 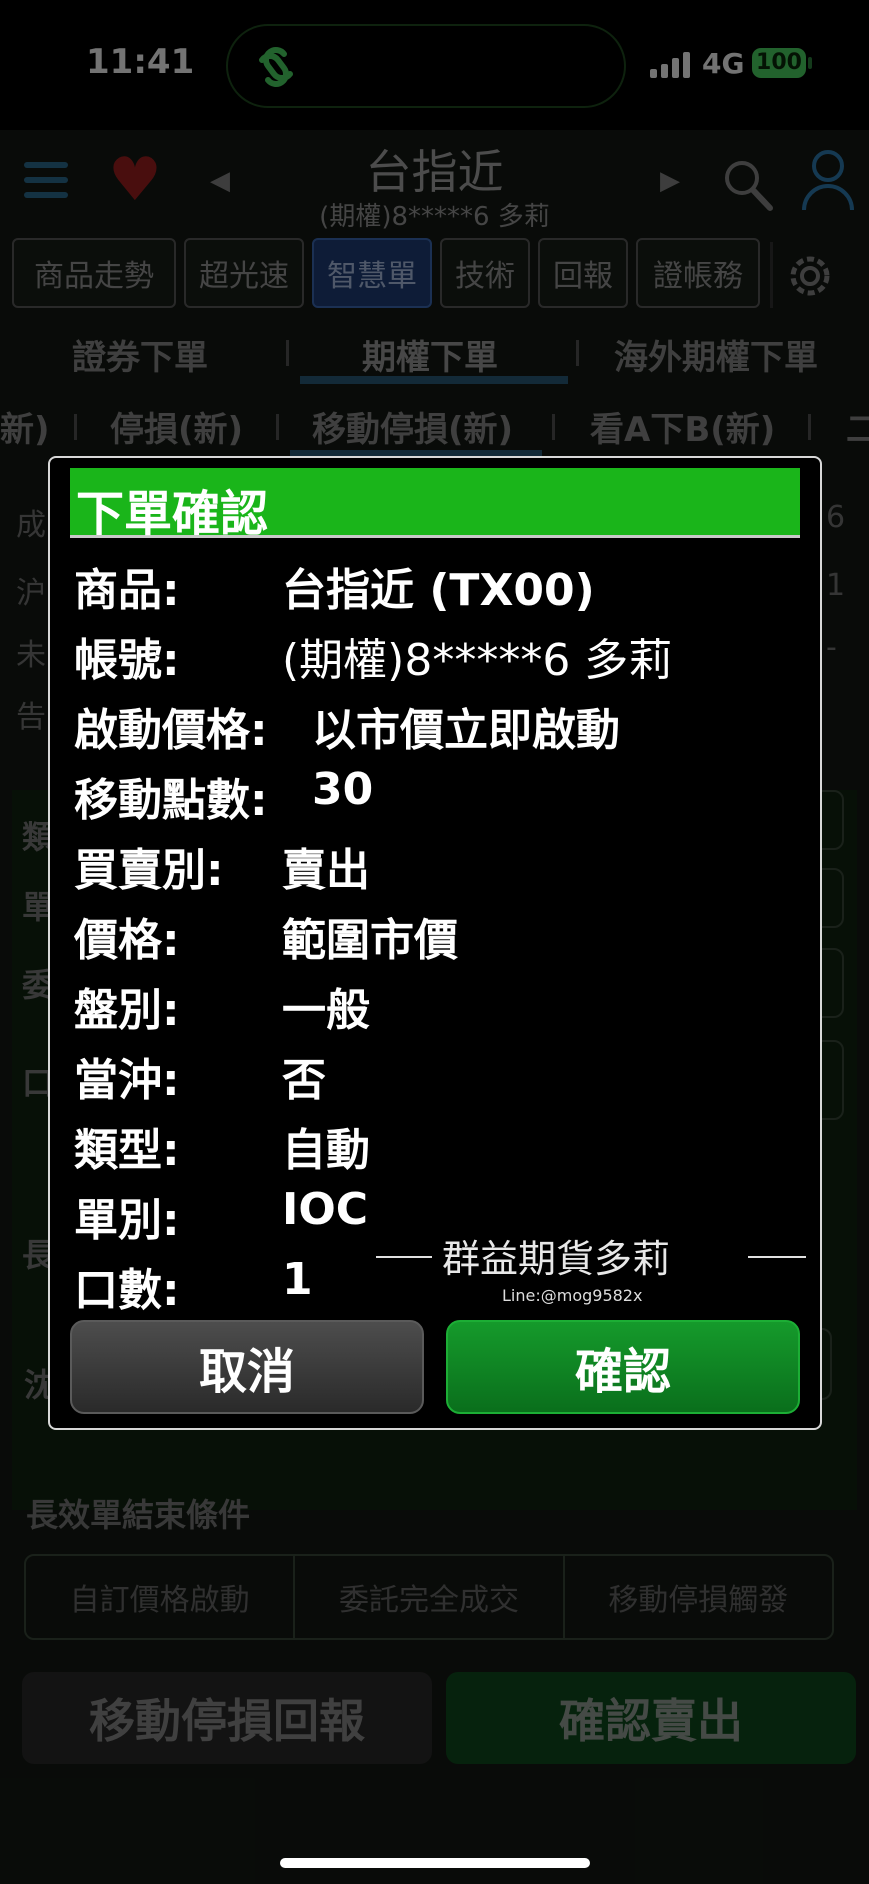 I want to click on end-option-trailing-triggered: 移動停損觸發, so click(x=698, y=1597).